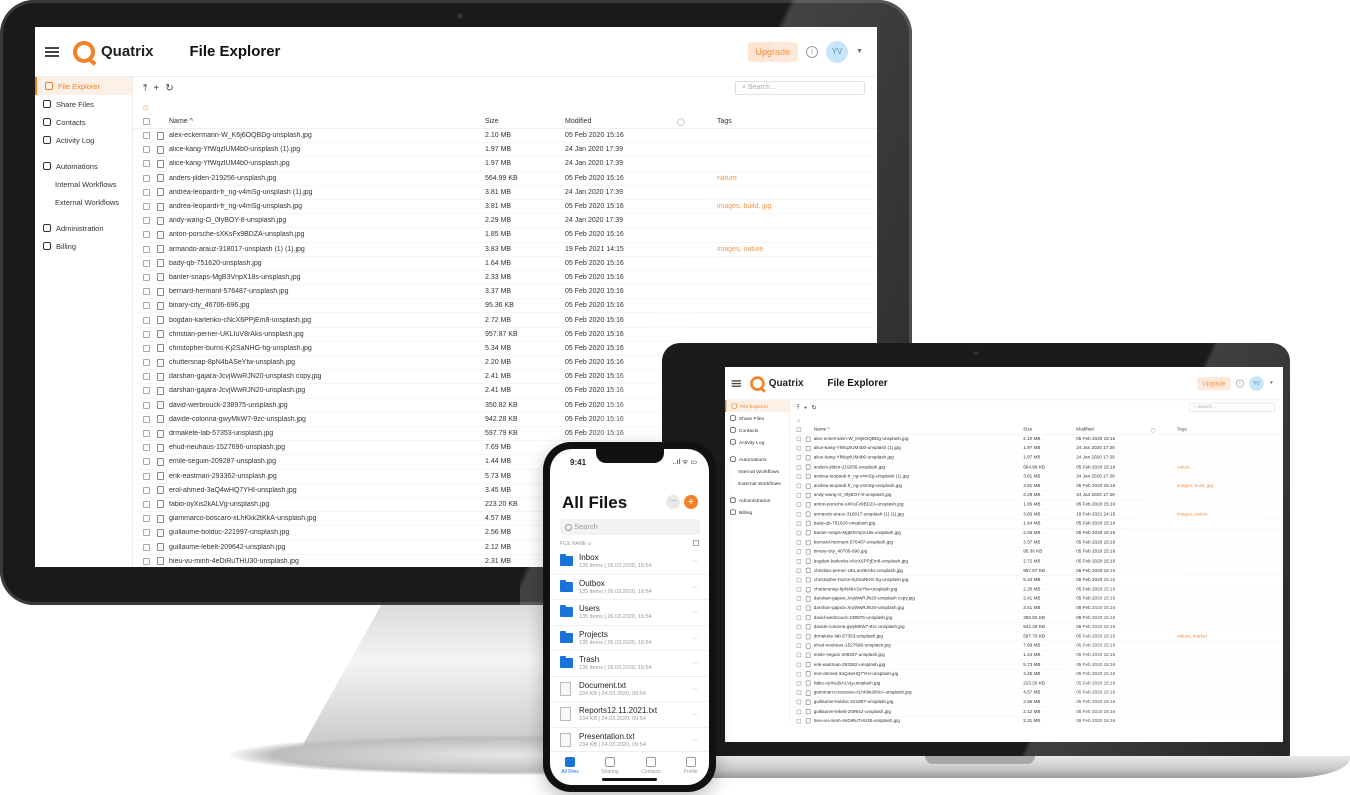 This screenshot has height=795, width=1350. What do you see at coordinates (691, 766) in the screenshot?
I see `tab-profile: Profile` at bounding box center [691, 766].